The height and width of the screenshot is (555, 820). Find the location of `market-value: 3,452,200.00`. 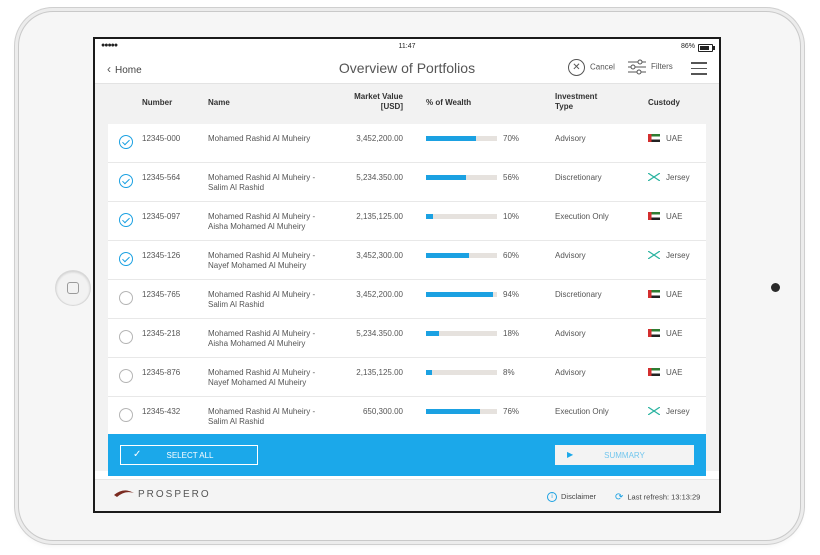

market-value: 3,452,200.00 is located at coordinates (379, 294).